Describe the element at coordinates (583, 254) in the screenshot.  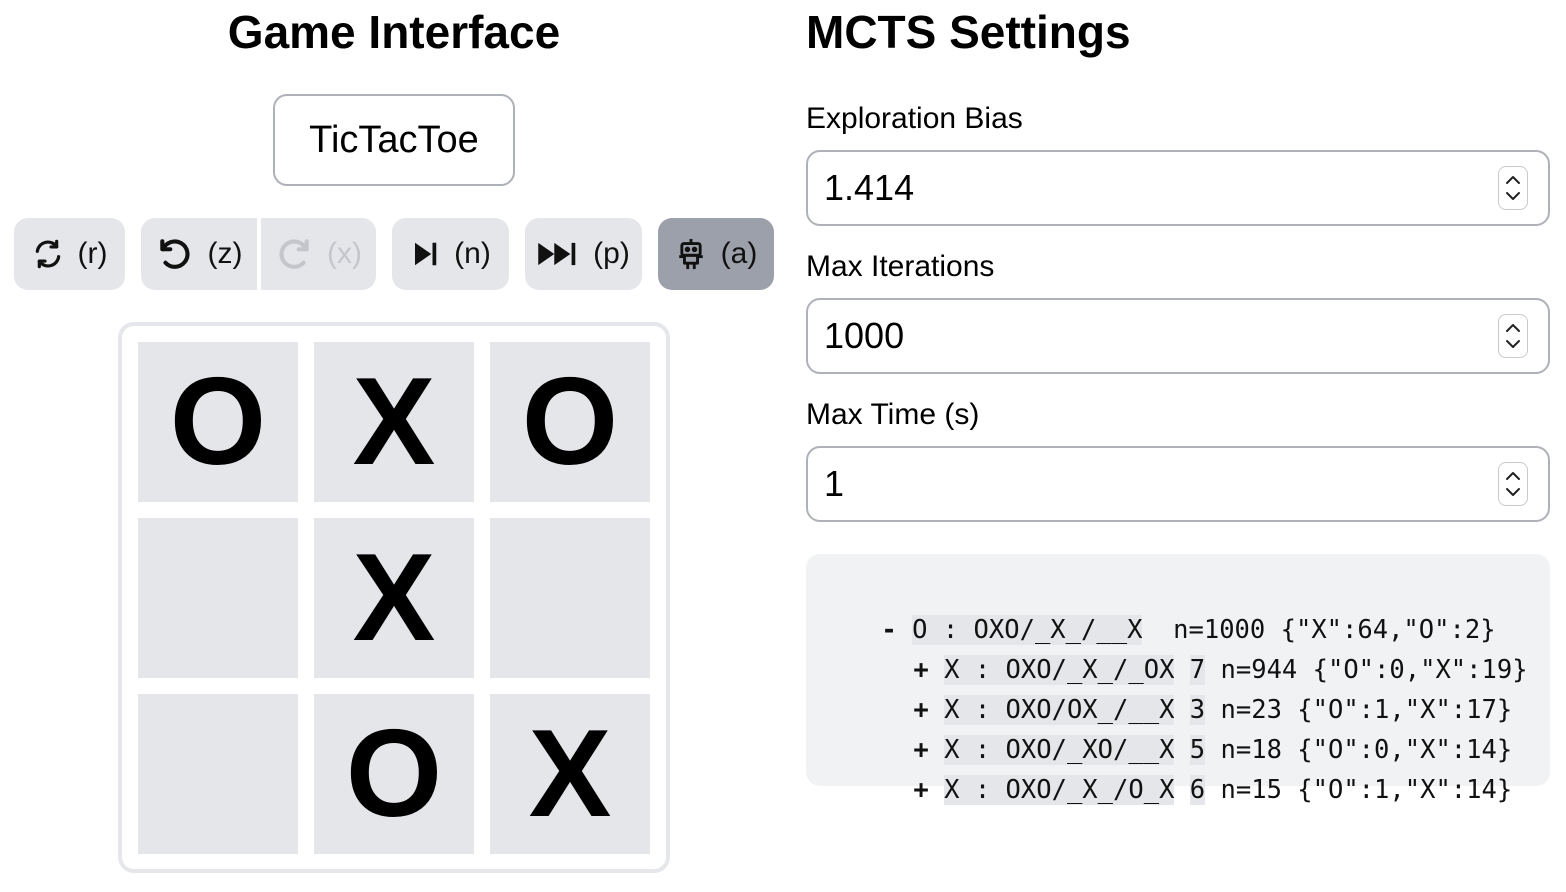
I see `play-to-end-button: (p)` at that location.